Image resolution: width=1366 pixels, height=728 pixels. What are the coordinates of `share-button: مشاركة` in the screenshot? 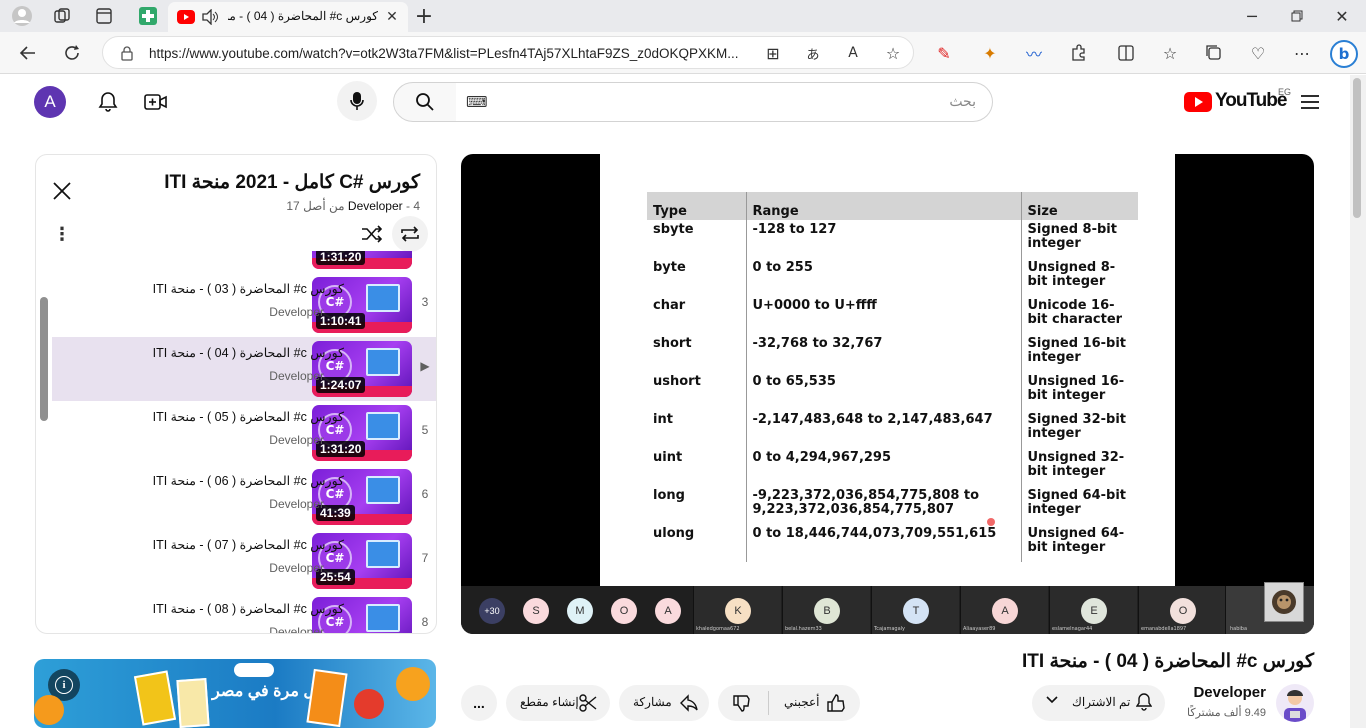 It's located at (664, 703).